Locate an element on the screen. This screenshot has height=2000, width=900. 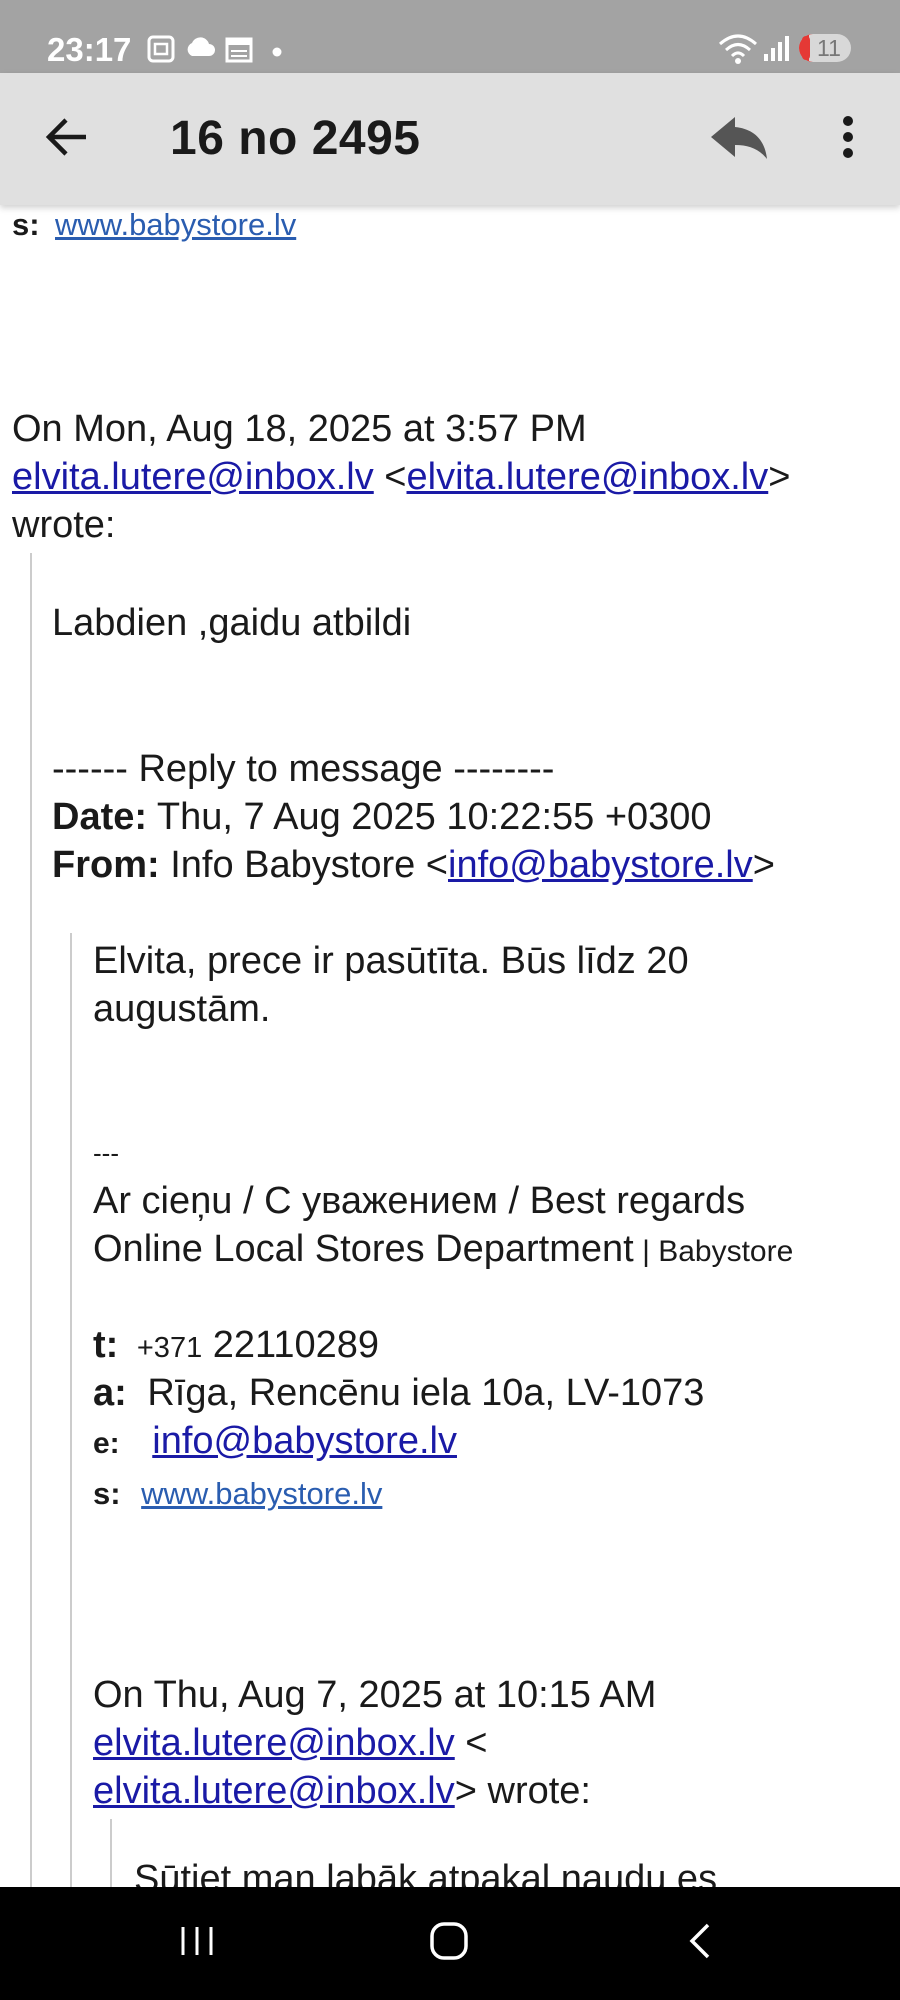
sig-site-label: s: is located at coordinates (26, 224).